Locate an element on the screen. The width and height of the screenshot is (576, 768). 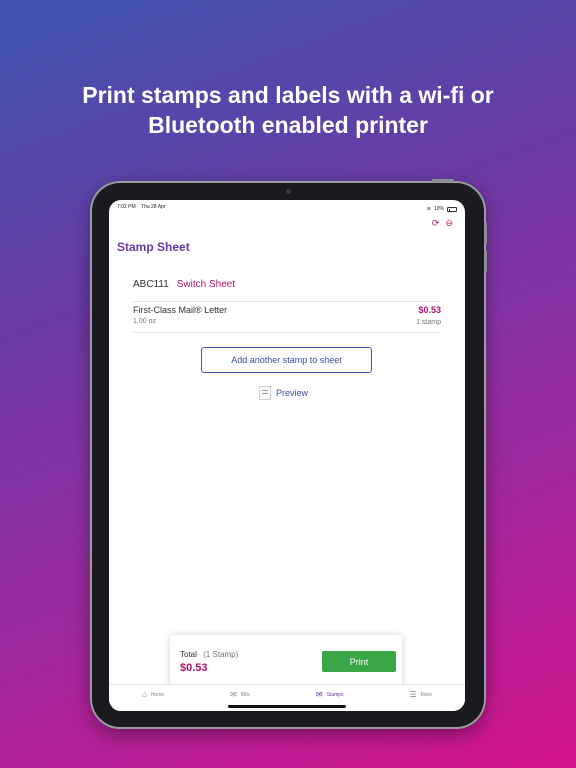
status-left: 7:02 PM Thu 28 Apr is located at coordinates (141, 209).